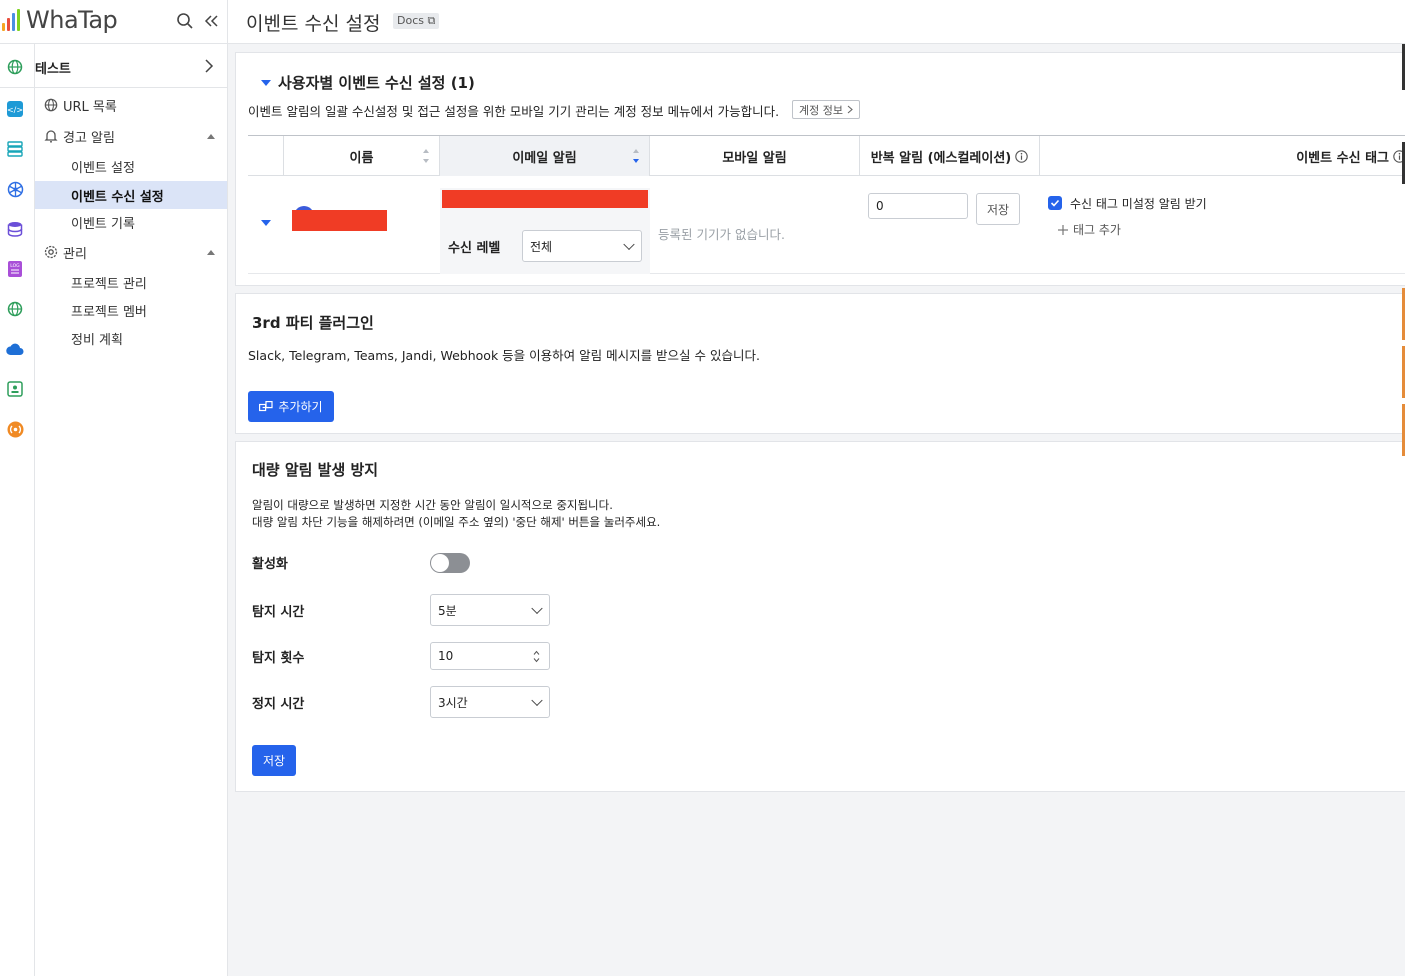  What do you see at coordinates (75, 254) in the screenshot?
I see `sidebar-item-label: 관리` at bounding box center [75, 254].